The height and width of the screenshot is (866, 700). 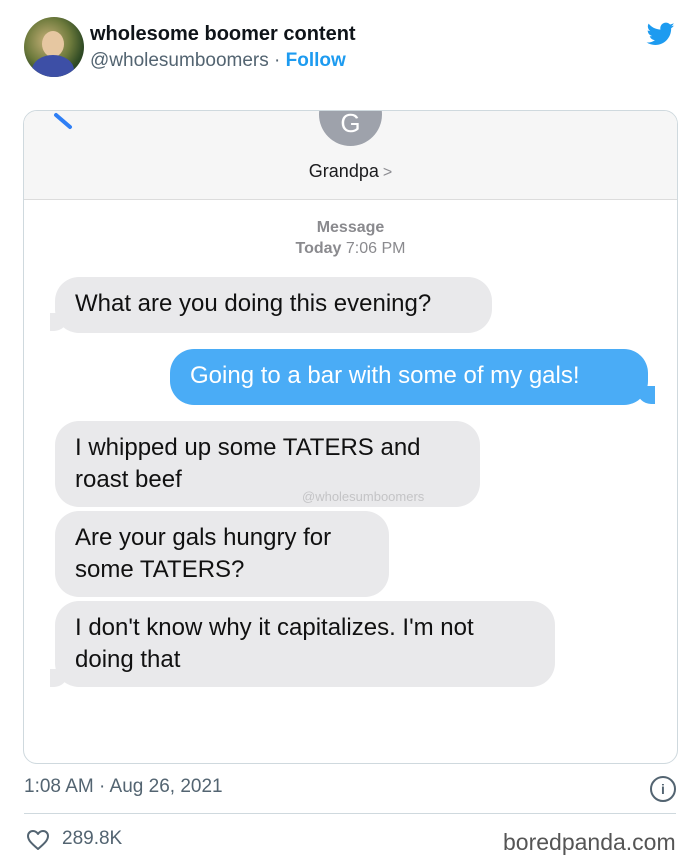 I want to click on meta-time: 7:06 PM, so click(x=375, y=248).